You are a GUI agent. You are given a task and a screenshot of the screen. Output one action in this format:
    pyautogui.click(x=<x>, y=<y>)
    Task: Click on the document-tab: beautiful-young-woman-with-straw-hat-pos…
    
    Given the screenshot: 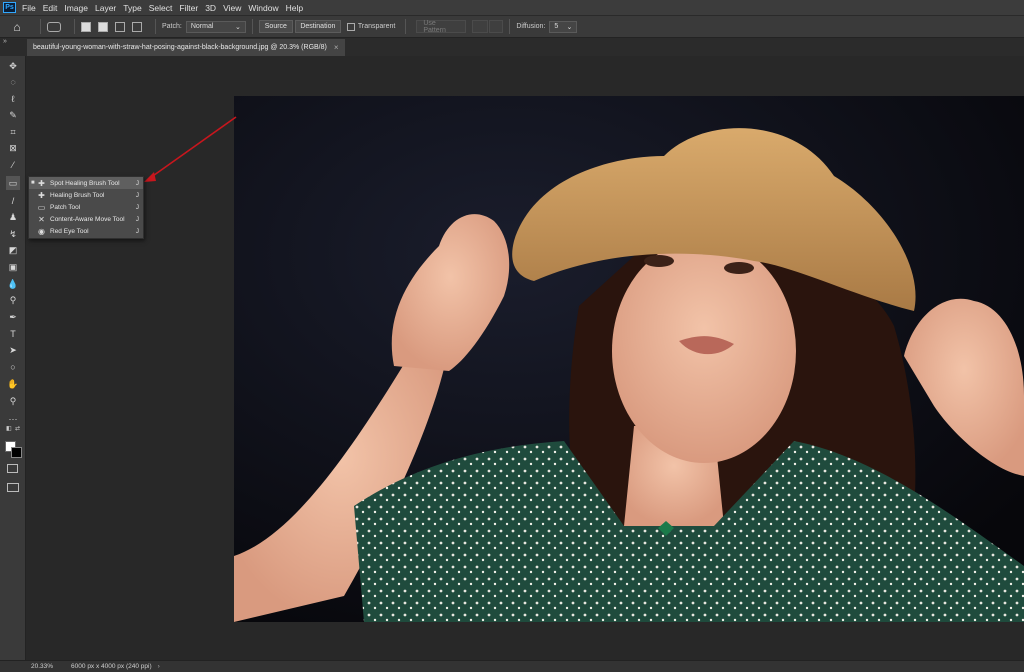 What is the action you would take?
    pyautogui.click(x=186, y=47)
    